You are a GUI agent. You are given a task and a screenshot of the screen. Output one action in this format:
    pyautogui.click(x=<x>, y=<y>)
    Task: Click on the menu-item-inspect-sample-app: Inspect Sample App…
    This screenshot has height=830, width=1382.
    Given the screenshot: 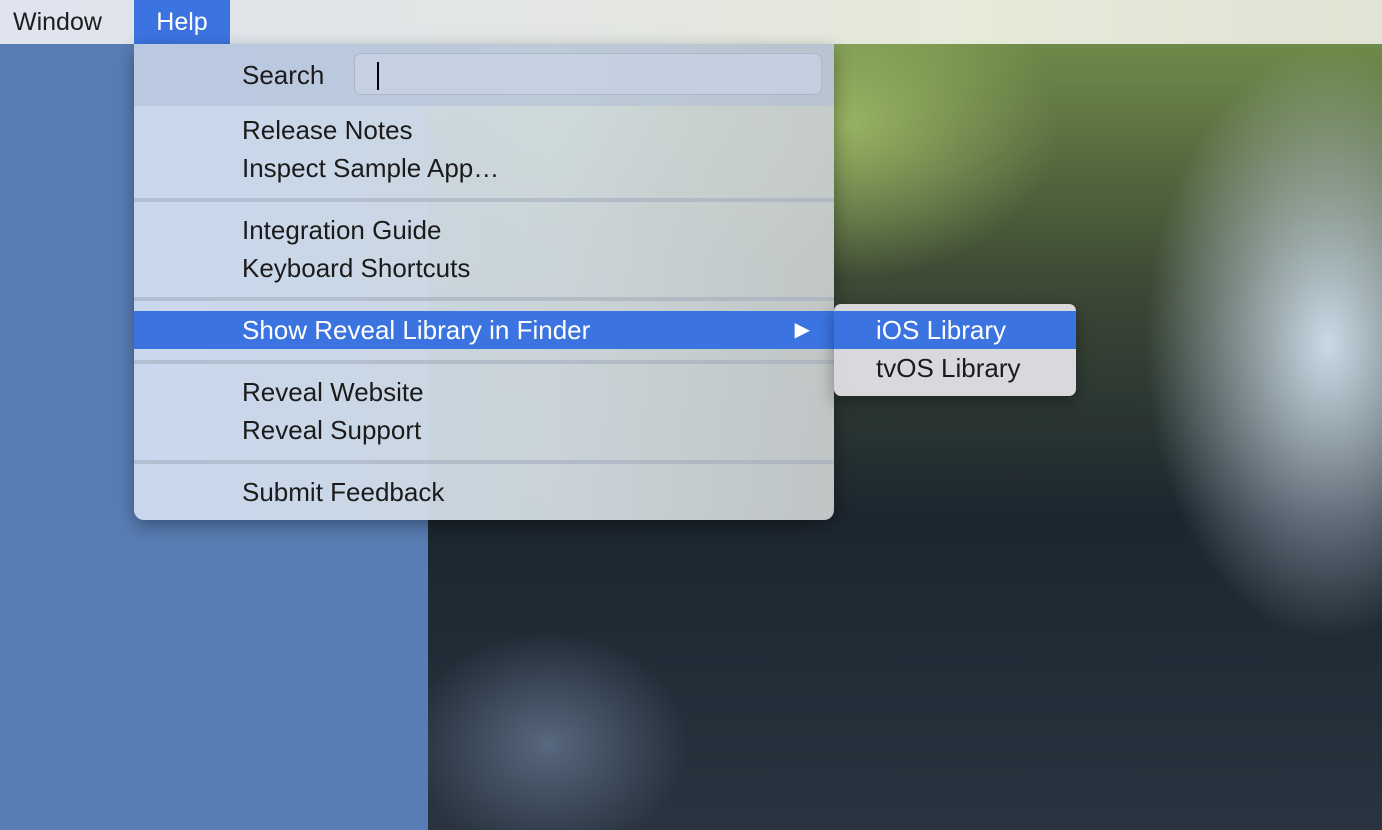 What is the action you would take?
    pyautogui.click(x=484, y=168)
    